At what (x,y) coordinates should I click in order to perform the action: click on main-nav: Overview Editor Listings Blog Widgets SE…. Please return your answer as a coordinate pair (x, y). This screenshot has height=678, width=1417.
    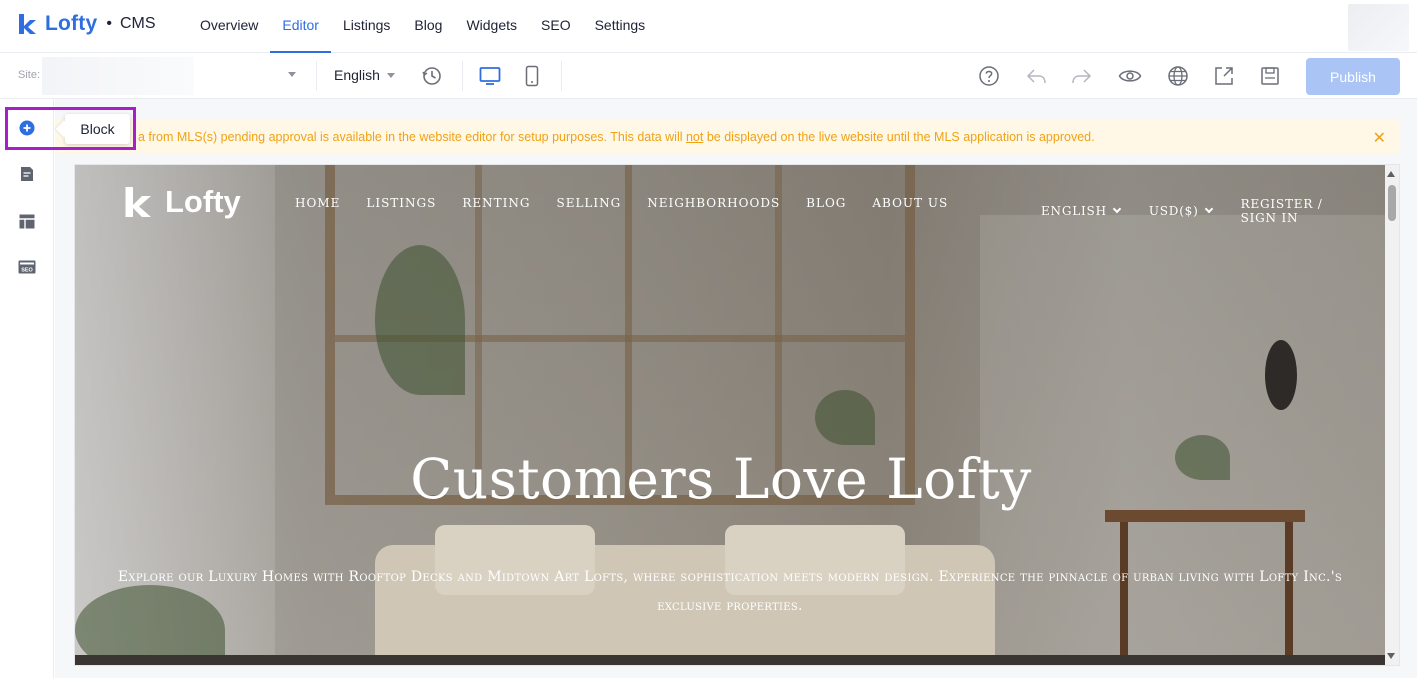
    Looking at the image, I should click on (422, 26).